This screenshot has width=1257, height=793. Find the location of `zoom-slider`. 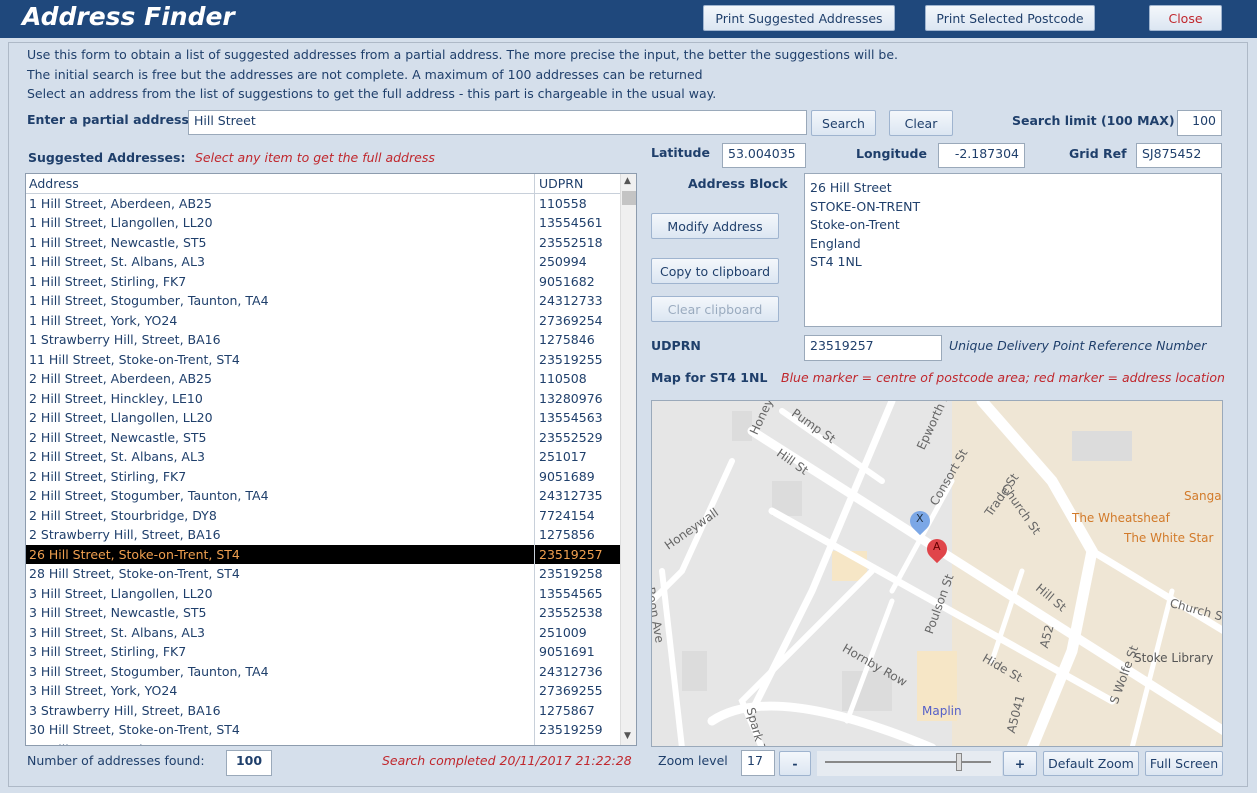

zoom-slider is located at coordinates (909, 763).